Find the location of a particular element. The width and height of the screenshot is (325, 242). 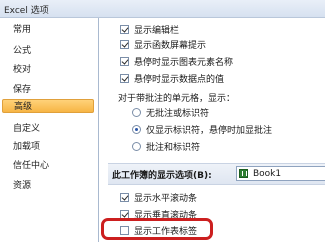

window-title: Excel 选项 is located at coordinates (26, 11).